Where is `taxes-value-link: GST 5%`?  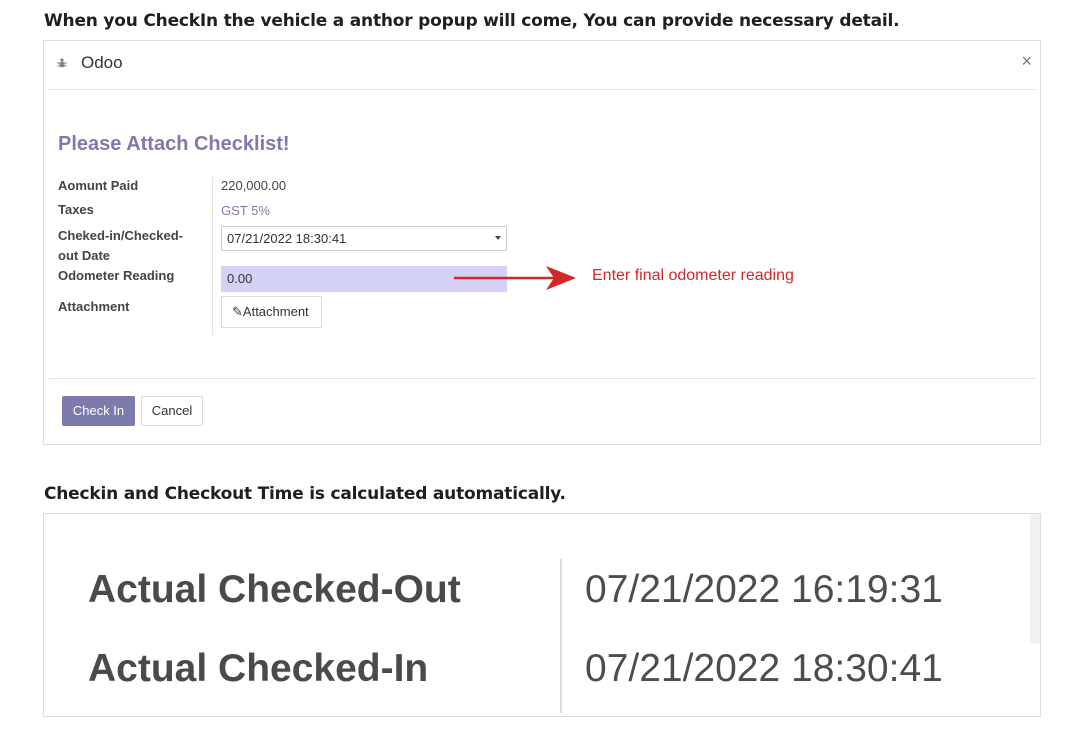
taxes-value-link: GST 5% is located at coordinates (245, 210).